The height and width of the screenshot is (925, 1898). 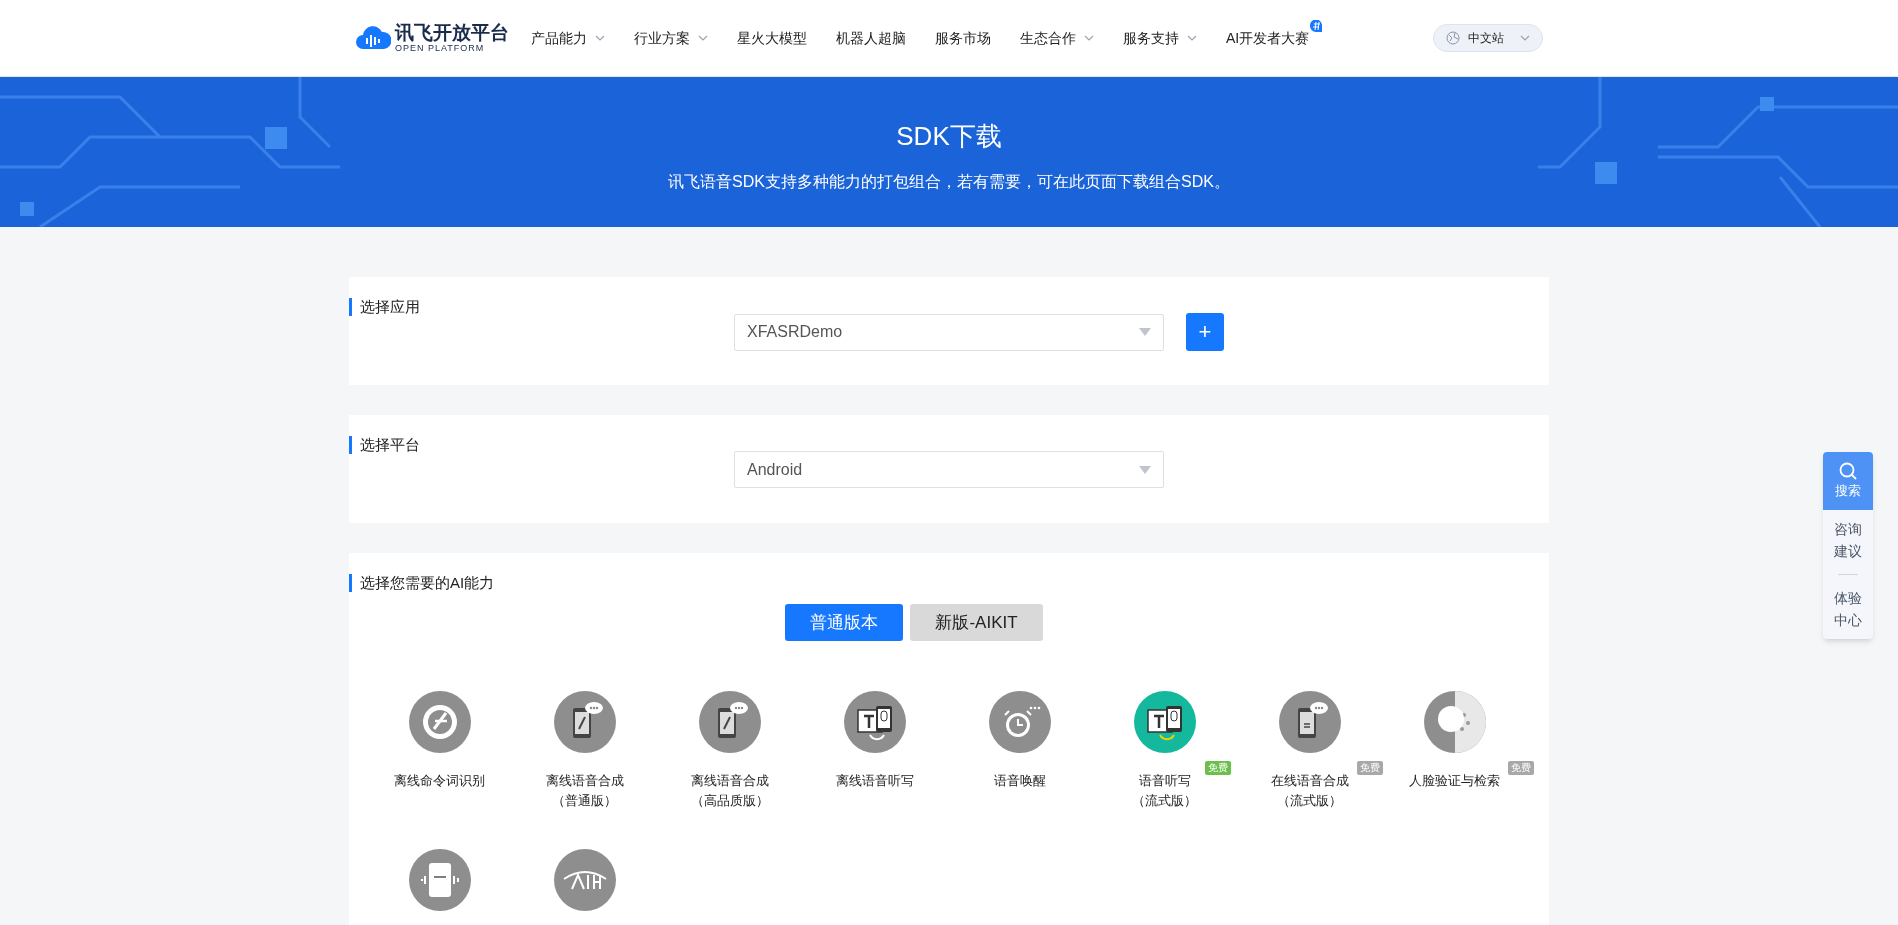 What do you see at coordinates (949, 136) in the screenshot?
I see `banner-title: SDK下载` at bounding box center [949, 136].